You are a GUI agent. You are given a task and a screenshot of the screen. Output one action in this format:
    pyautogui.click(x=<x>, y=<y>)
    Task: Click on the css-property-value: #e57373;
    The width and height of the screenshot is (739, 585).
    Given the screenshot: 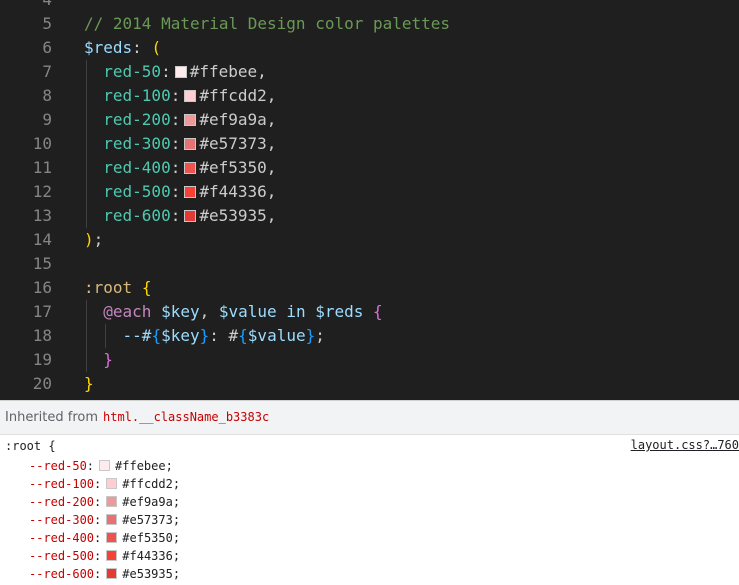 What is the action you would take?
    pyautogui.click(x=151, y=520)
    